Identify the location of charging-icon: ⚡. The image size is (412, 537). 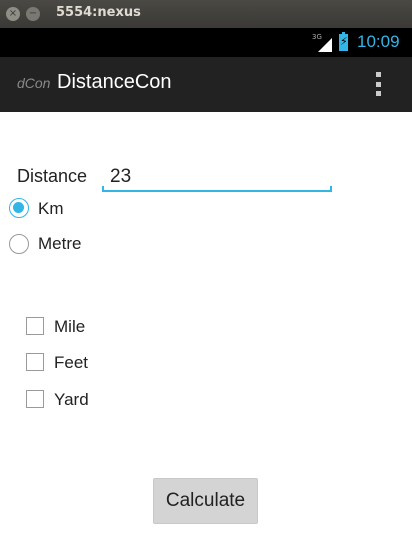
(344, 41).